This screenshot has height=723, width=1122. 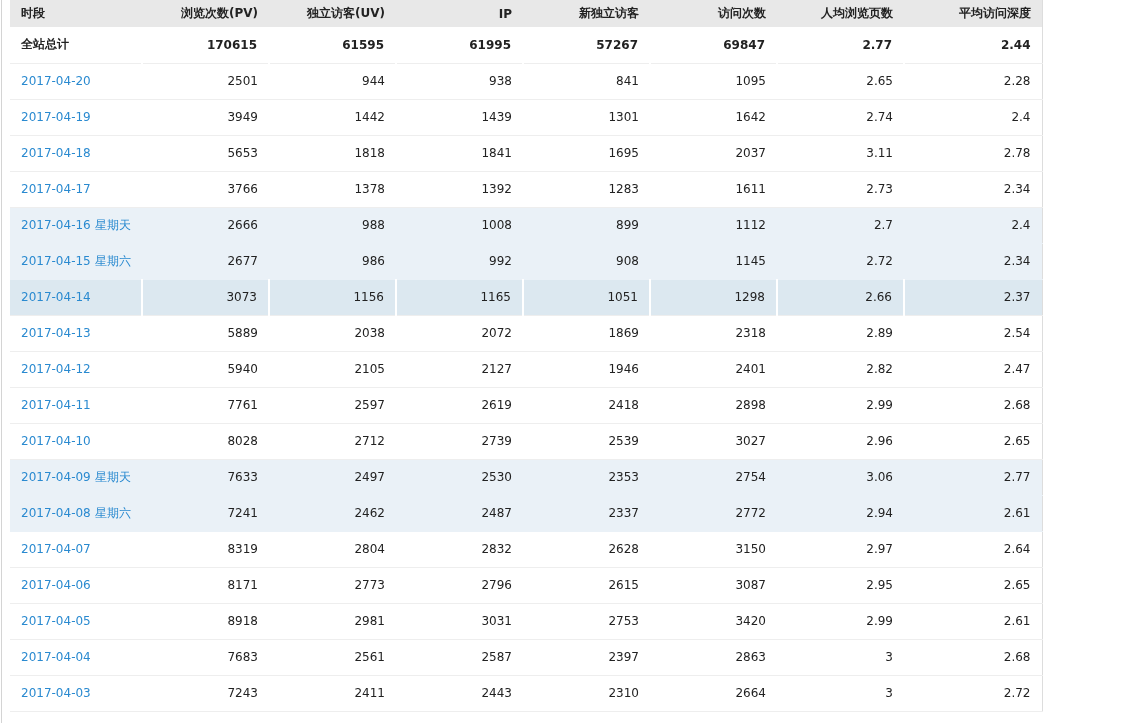 I want to click on column-header: IP, so click(x=459, y=13).